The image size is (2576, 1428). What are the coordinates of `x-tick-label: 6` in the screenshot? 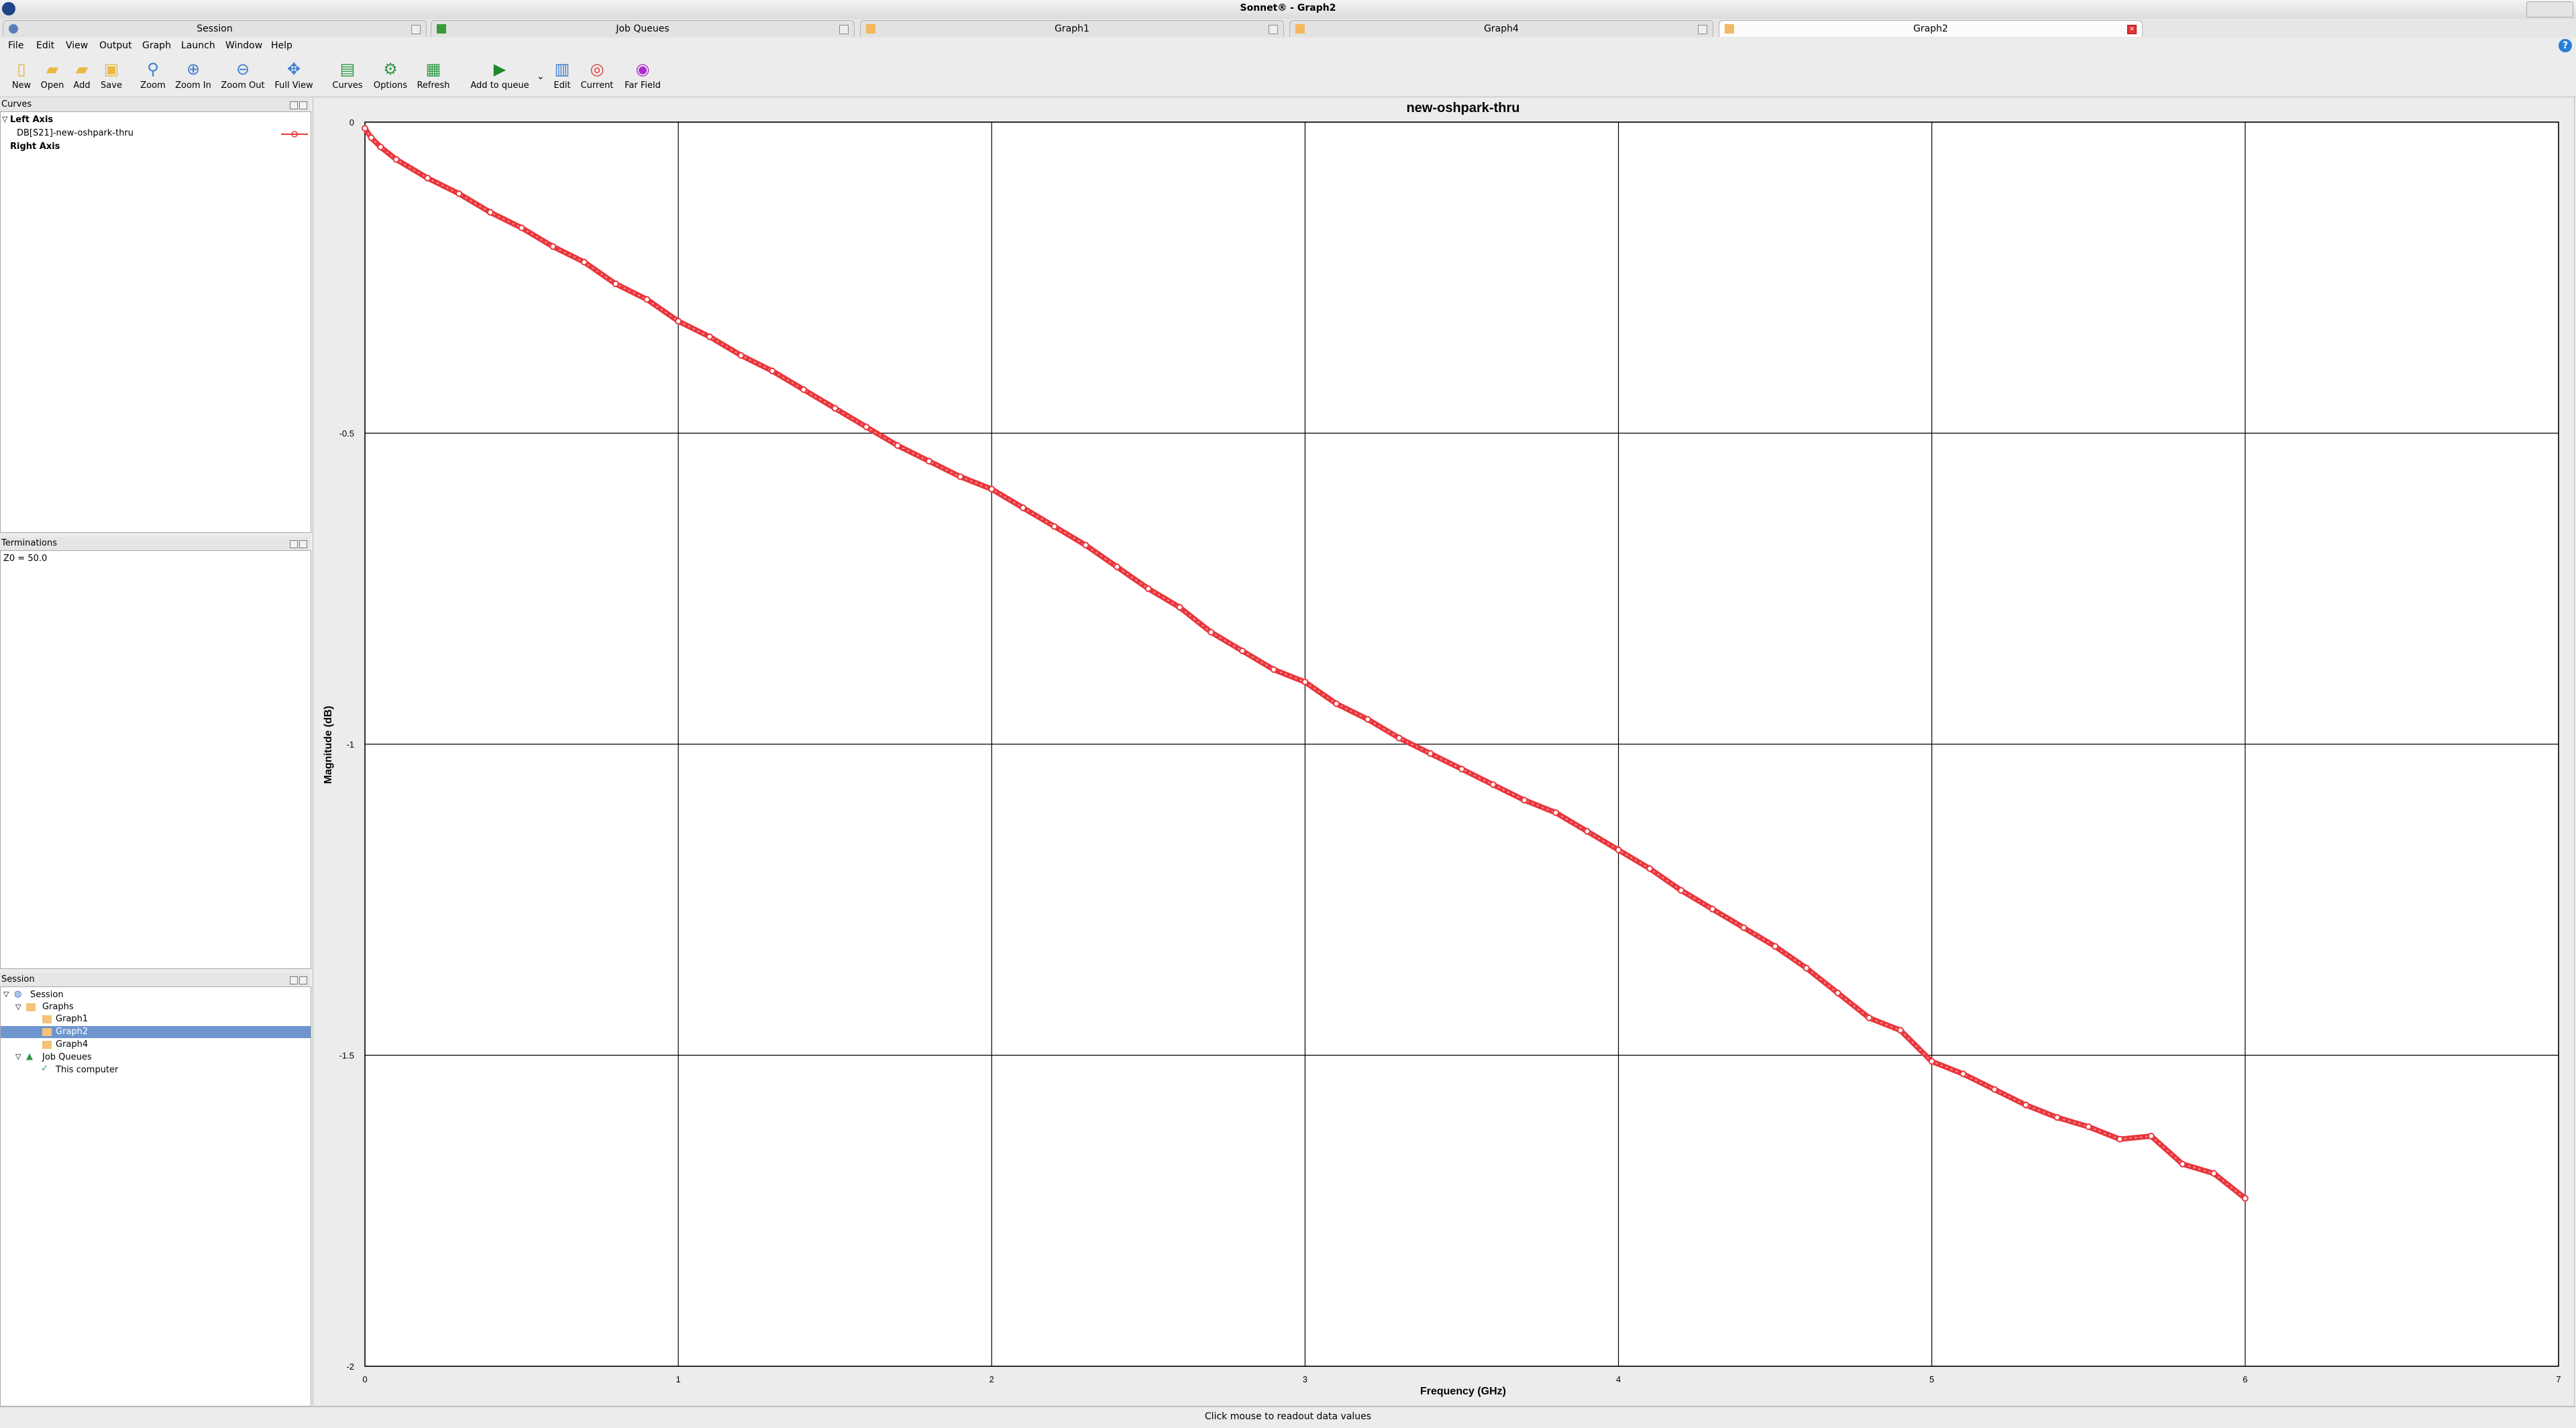 It's located at (2245, 1379).